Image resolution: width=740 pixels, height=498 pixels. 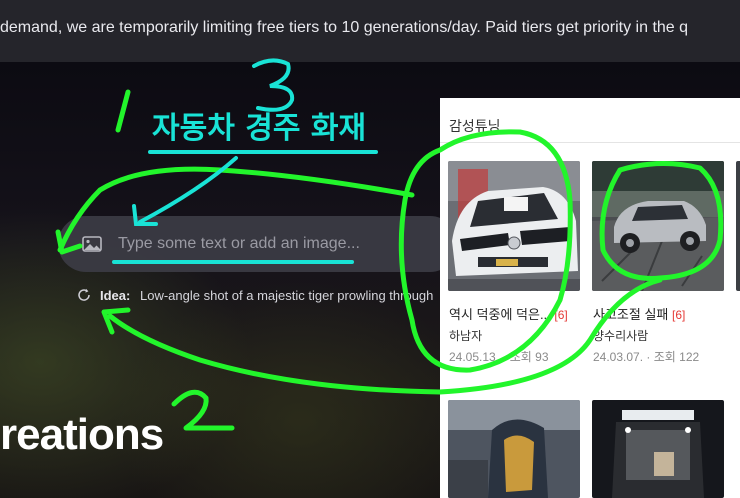 What do you see at coordinates (278, 244) in the screenshot?
I see `prompt-input` at bounding box center [278, 244].